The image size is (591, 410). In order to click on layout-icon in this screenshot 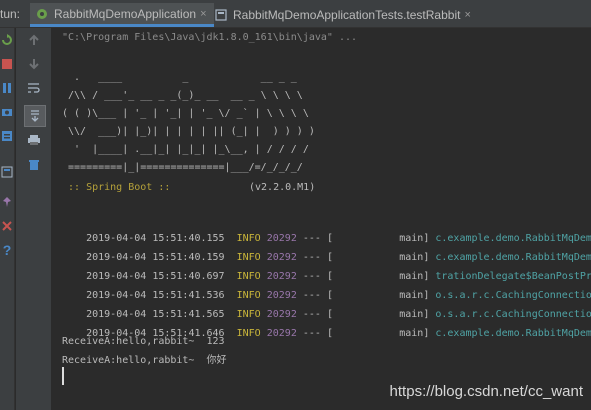, I will do `click(7, 172)`.